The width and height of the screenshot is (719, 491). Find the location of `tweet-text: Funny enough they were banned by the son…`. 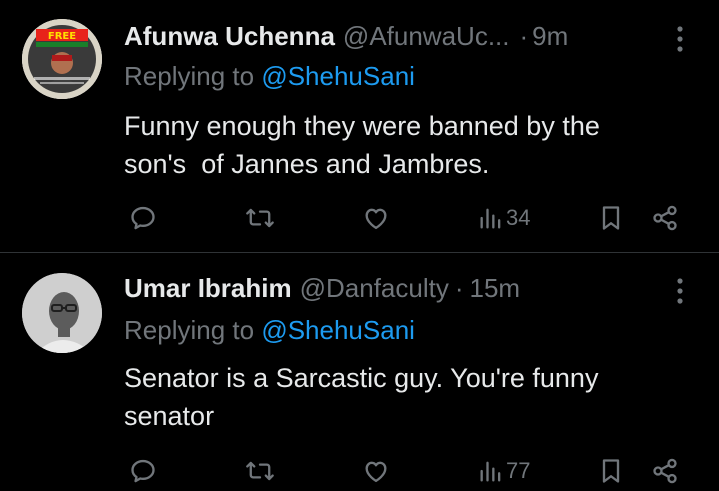

tweet-text: Funny enough they were banned by the son… is located at coordinates (406, 145).